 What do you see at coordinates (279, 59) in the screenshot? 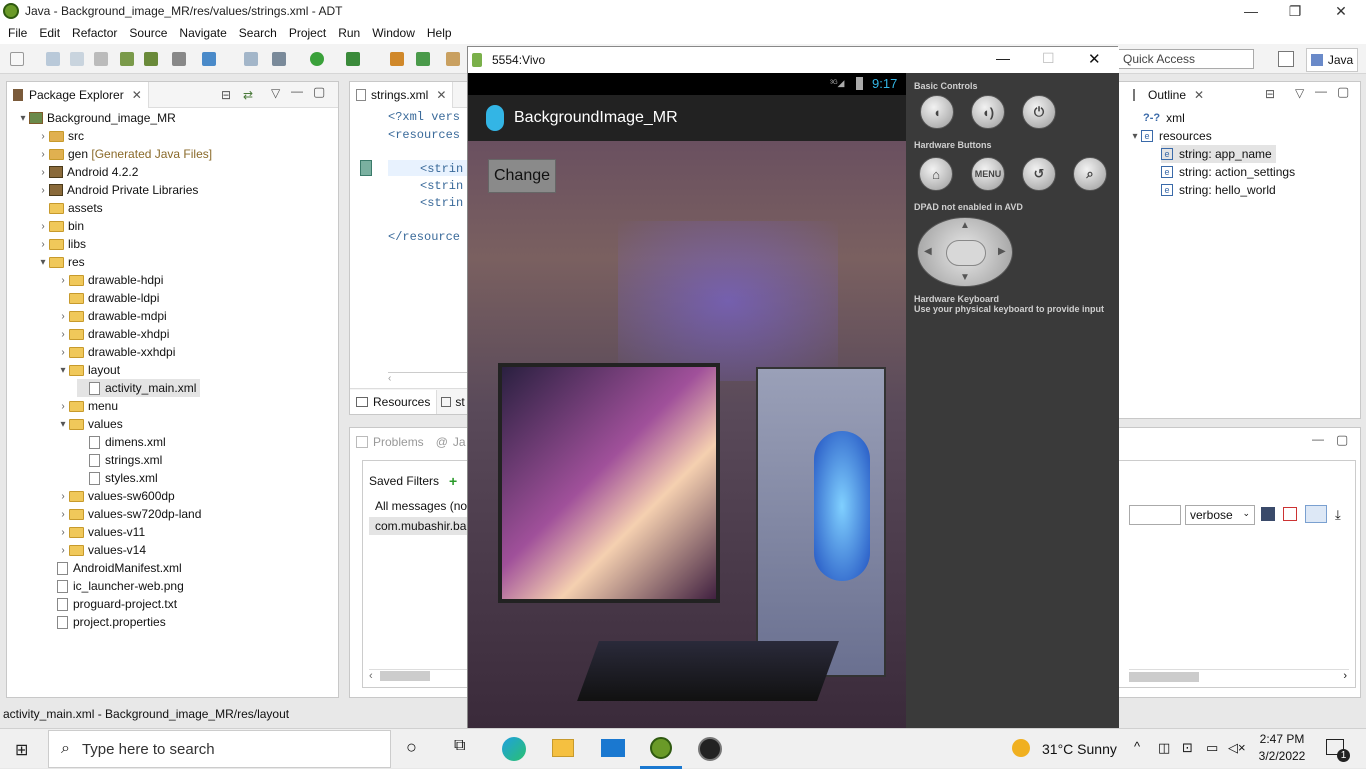
I see `debug-icon` at bounding box center [279, 59].